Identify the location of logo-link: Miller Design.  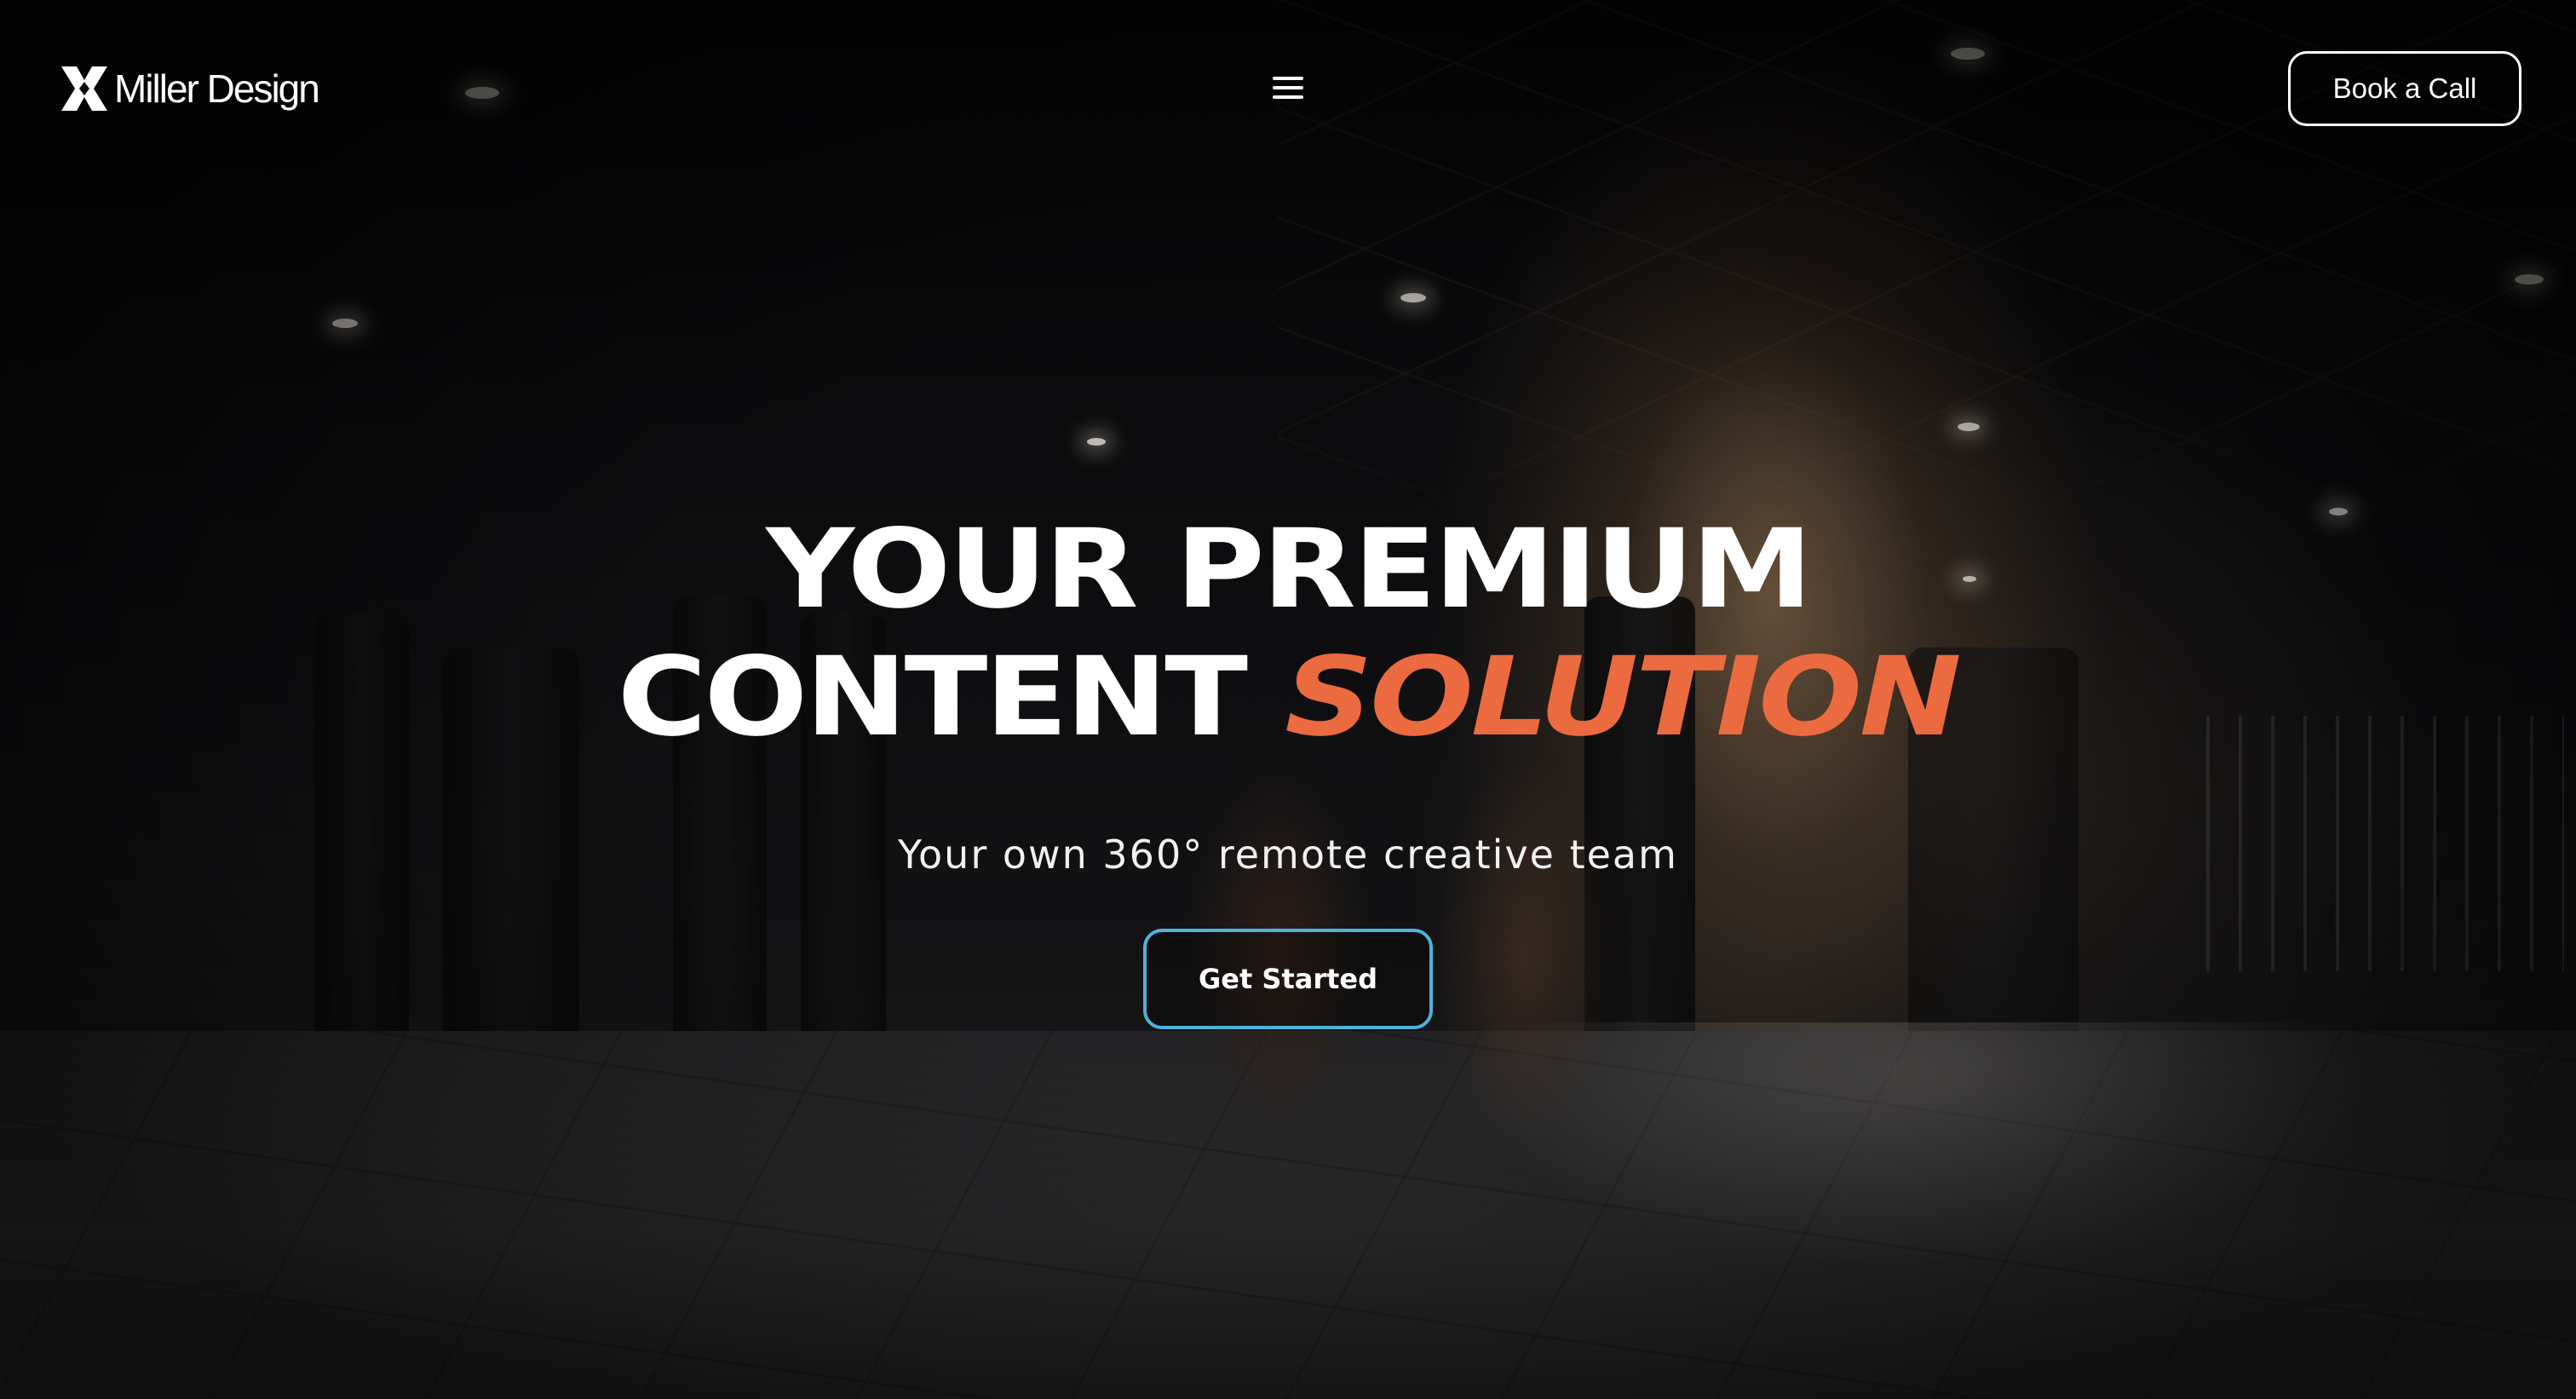
(190, 88).